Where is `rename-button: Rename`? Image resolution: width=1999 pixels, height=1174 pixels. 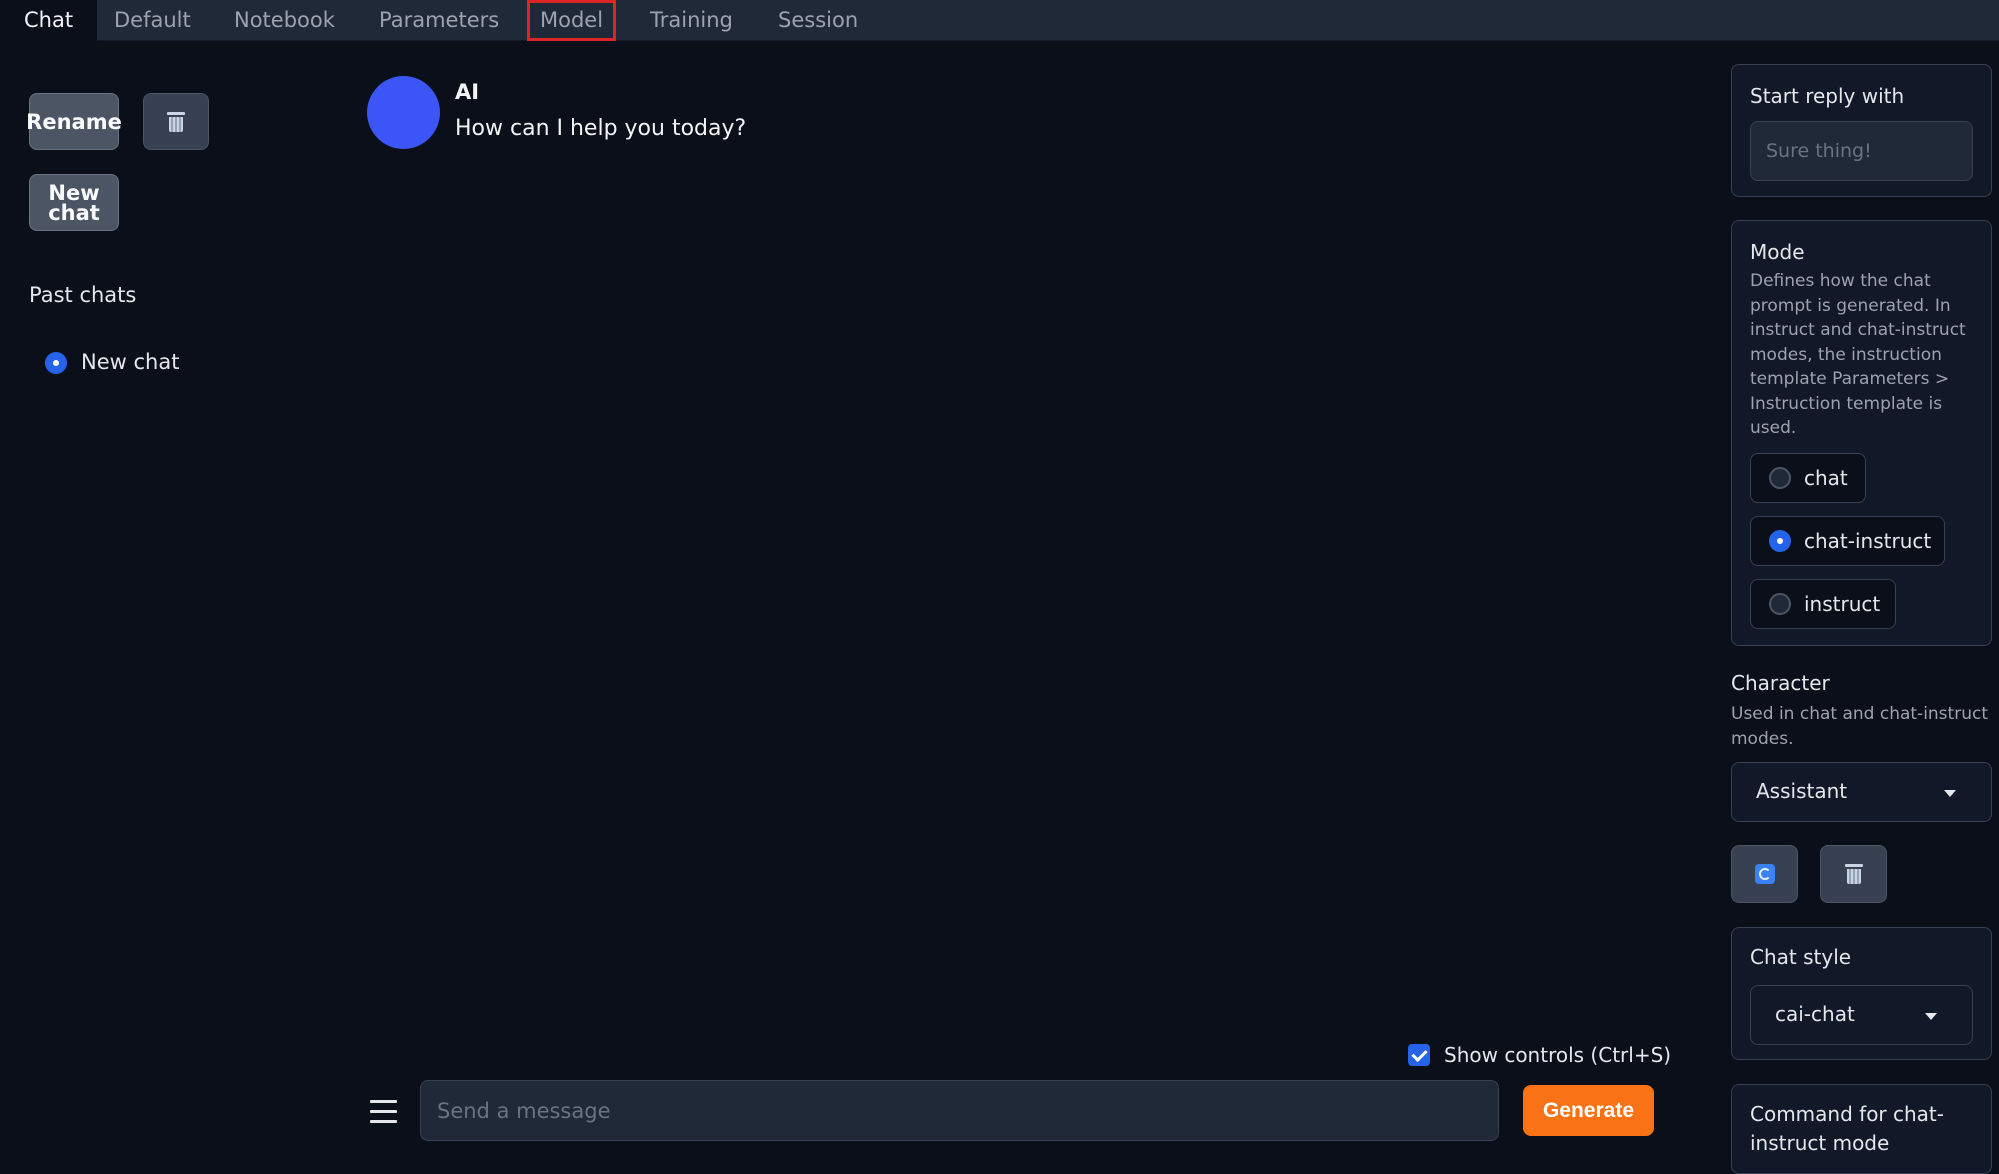 rename-button: Rename is located at coordinates (74, 121).